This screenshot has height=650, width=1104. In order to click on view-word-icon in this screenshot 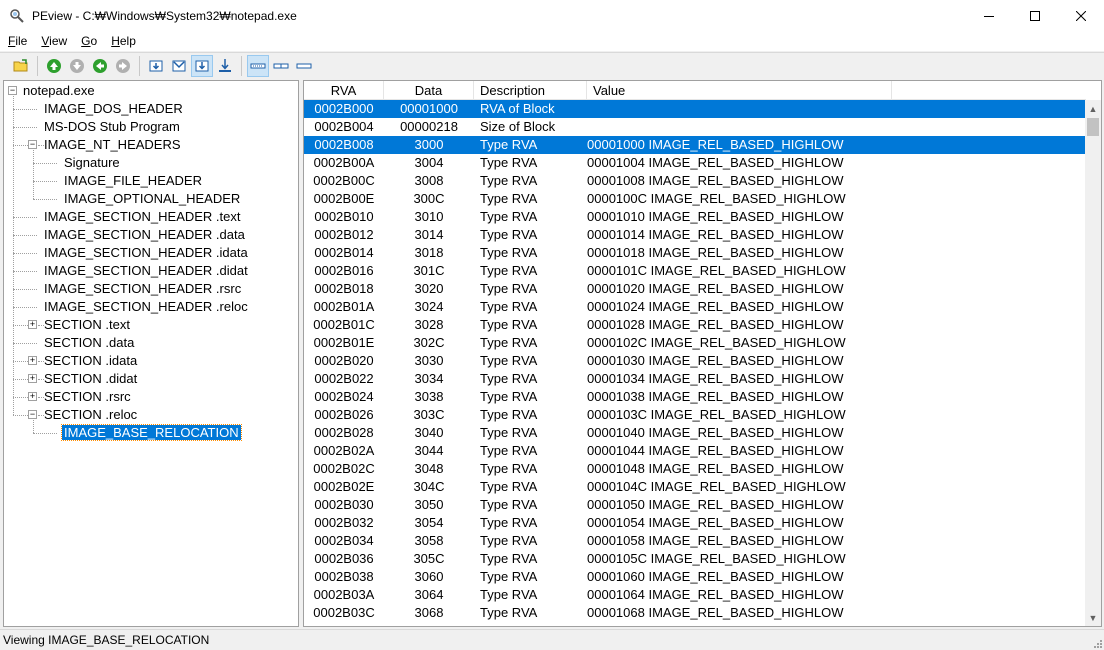, I will do `click(179, 66)`.